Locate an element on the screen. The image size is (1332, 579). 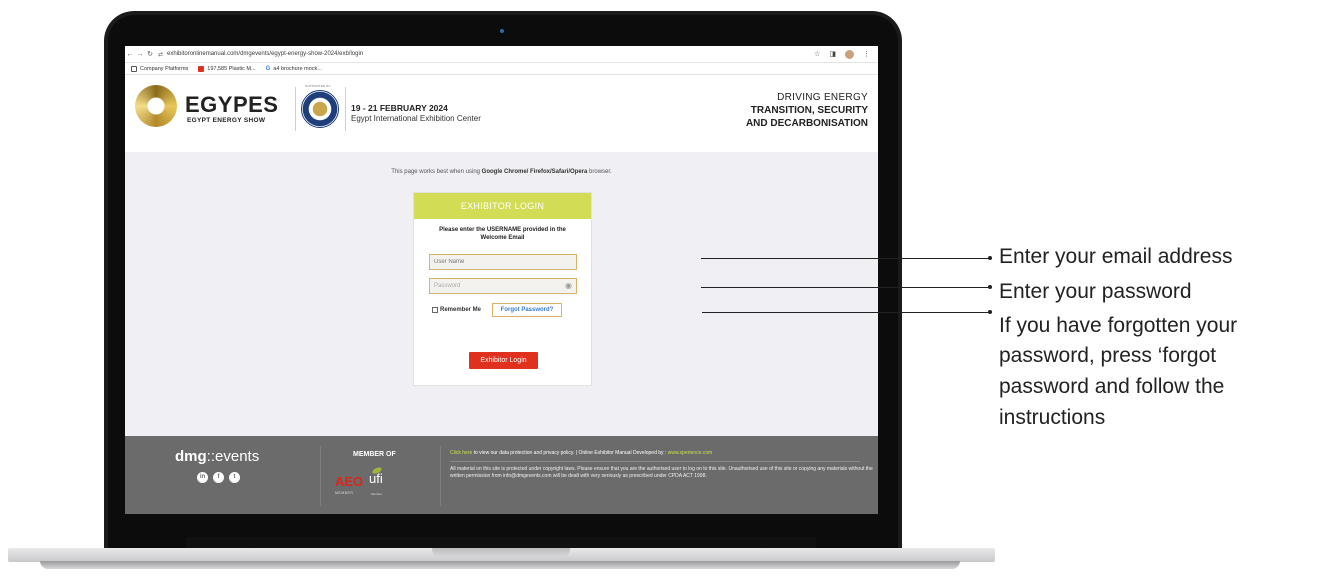
social-links: in f t is located at coordinates (218, 477).